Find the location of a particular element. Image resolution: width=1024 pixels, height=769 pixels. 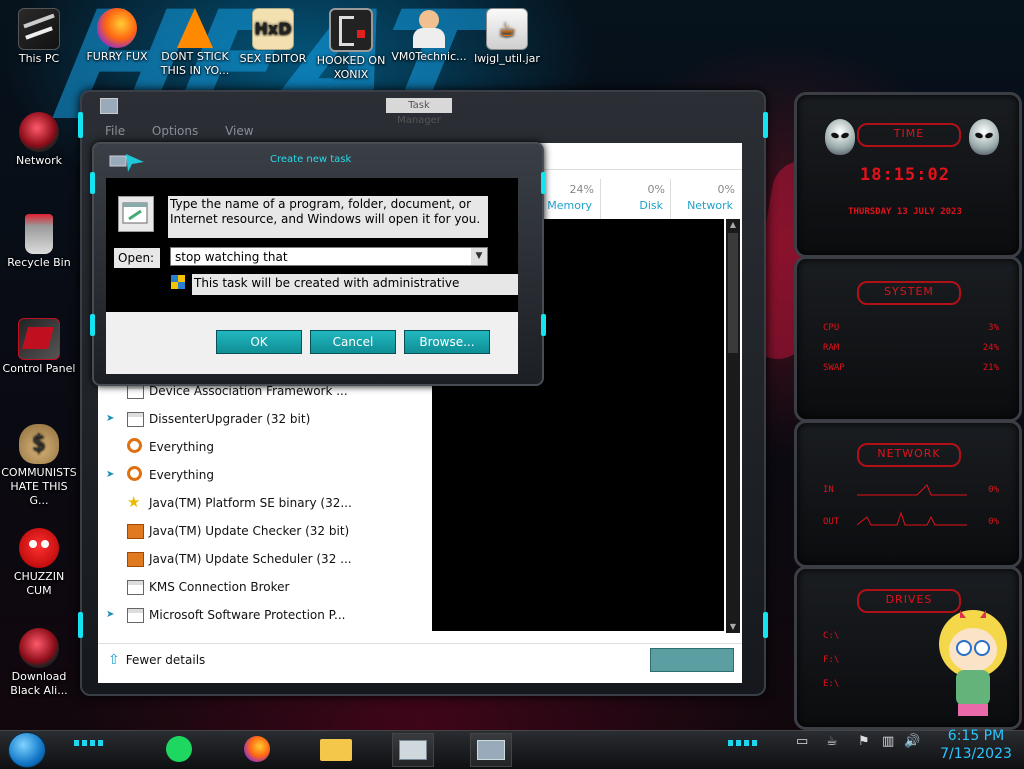

time-date: THURSDAY 13 JULY 2023 is located at coordinates (905, 212).